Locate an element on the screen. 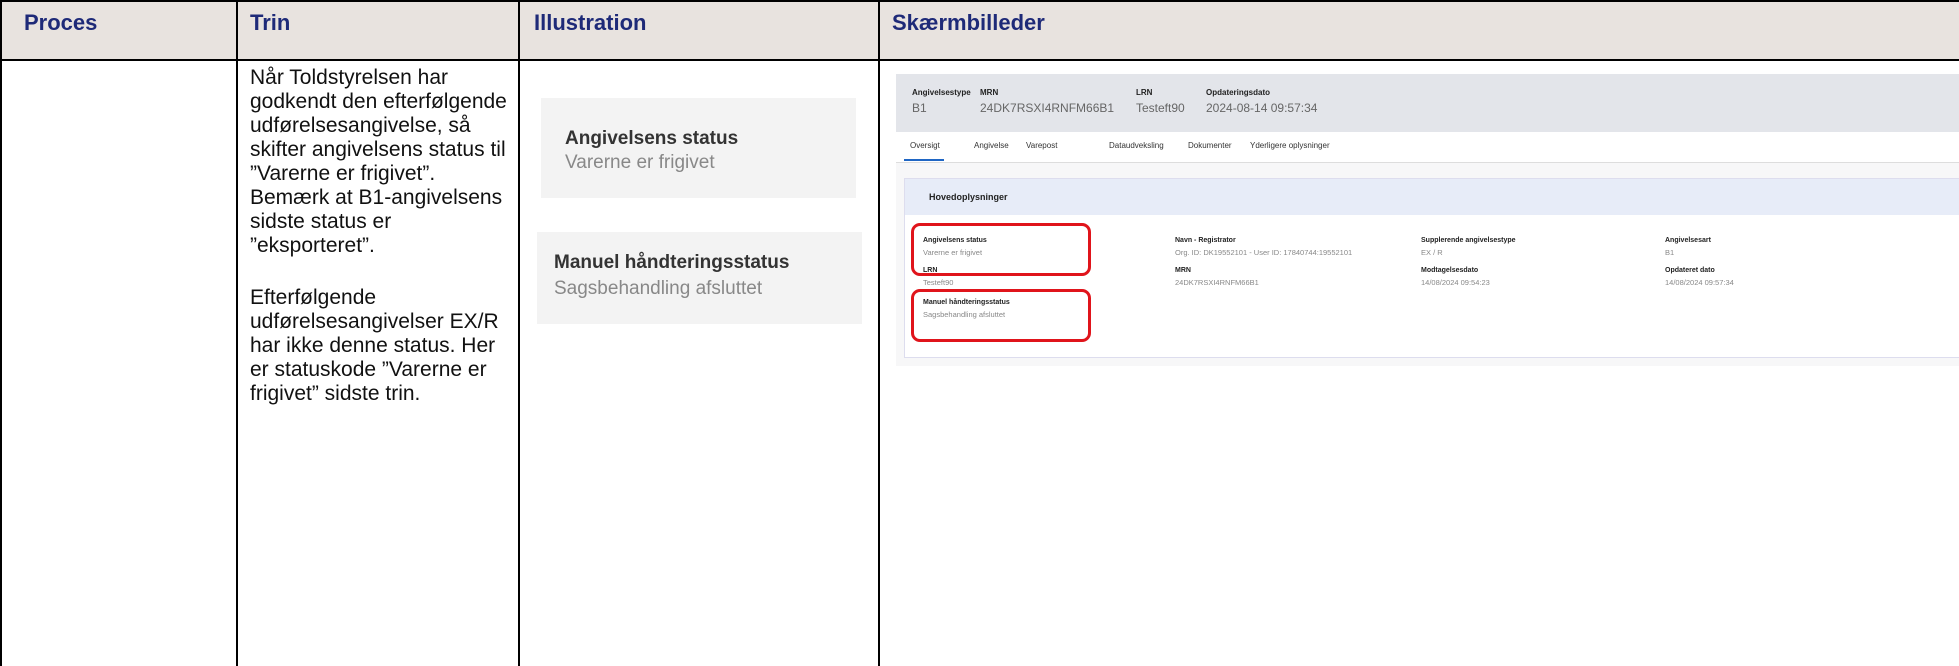 The width and height of the screenshot is (1959, 666). header-label-lrn: LRN is located at coordinates (1144, 92).